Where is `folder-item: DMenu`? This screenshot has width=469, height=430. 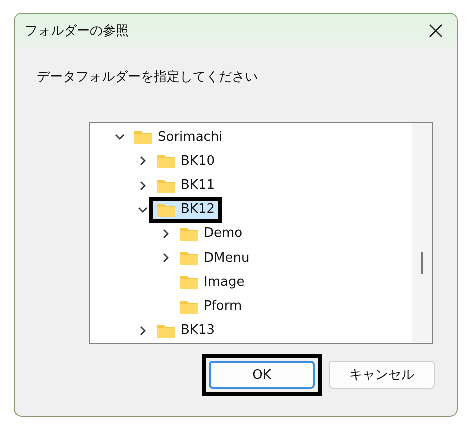
folder-item: DMenu is located at coordinates (214, 258).